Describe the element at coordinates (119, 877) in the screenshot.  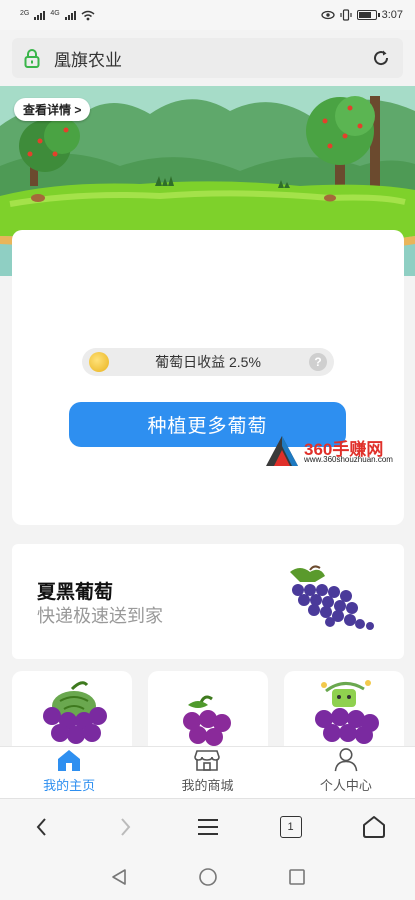
I see `system-back-icon` at that location.